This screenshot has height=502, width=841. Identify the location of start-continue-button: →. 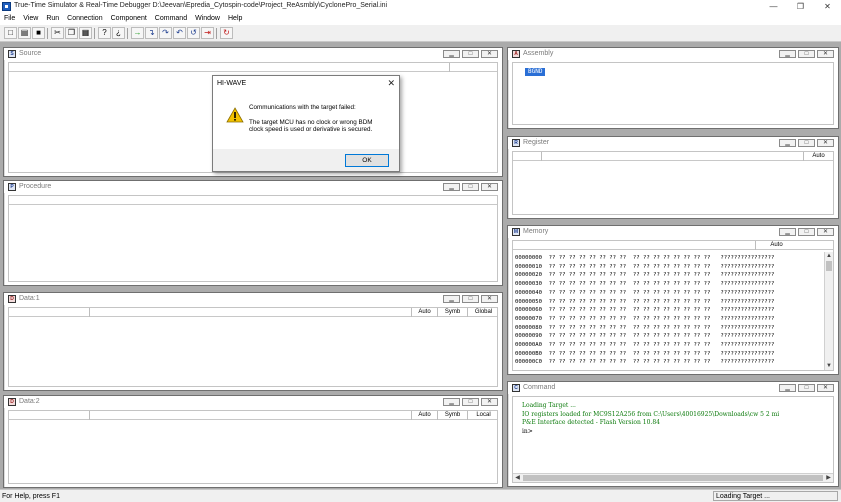
(137, 33).